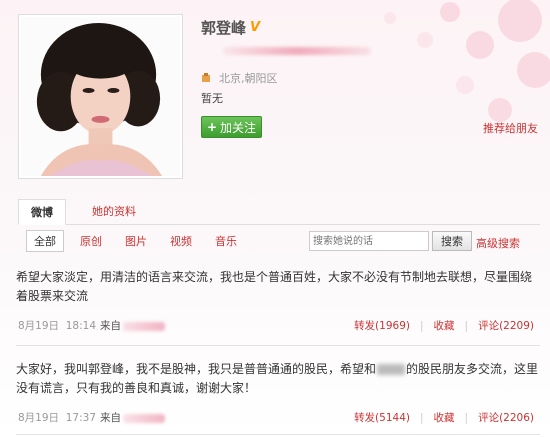 The height and width of the screenshot is (437, 550). What do you see at coordinates (206, 77) in the screenshot?
I see `location-pin-icon` at bounding box center [206, 77].